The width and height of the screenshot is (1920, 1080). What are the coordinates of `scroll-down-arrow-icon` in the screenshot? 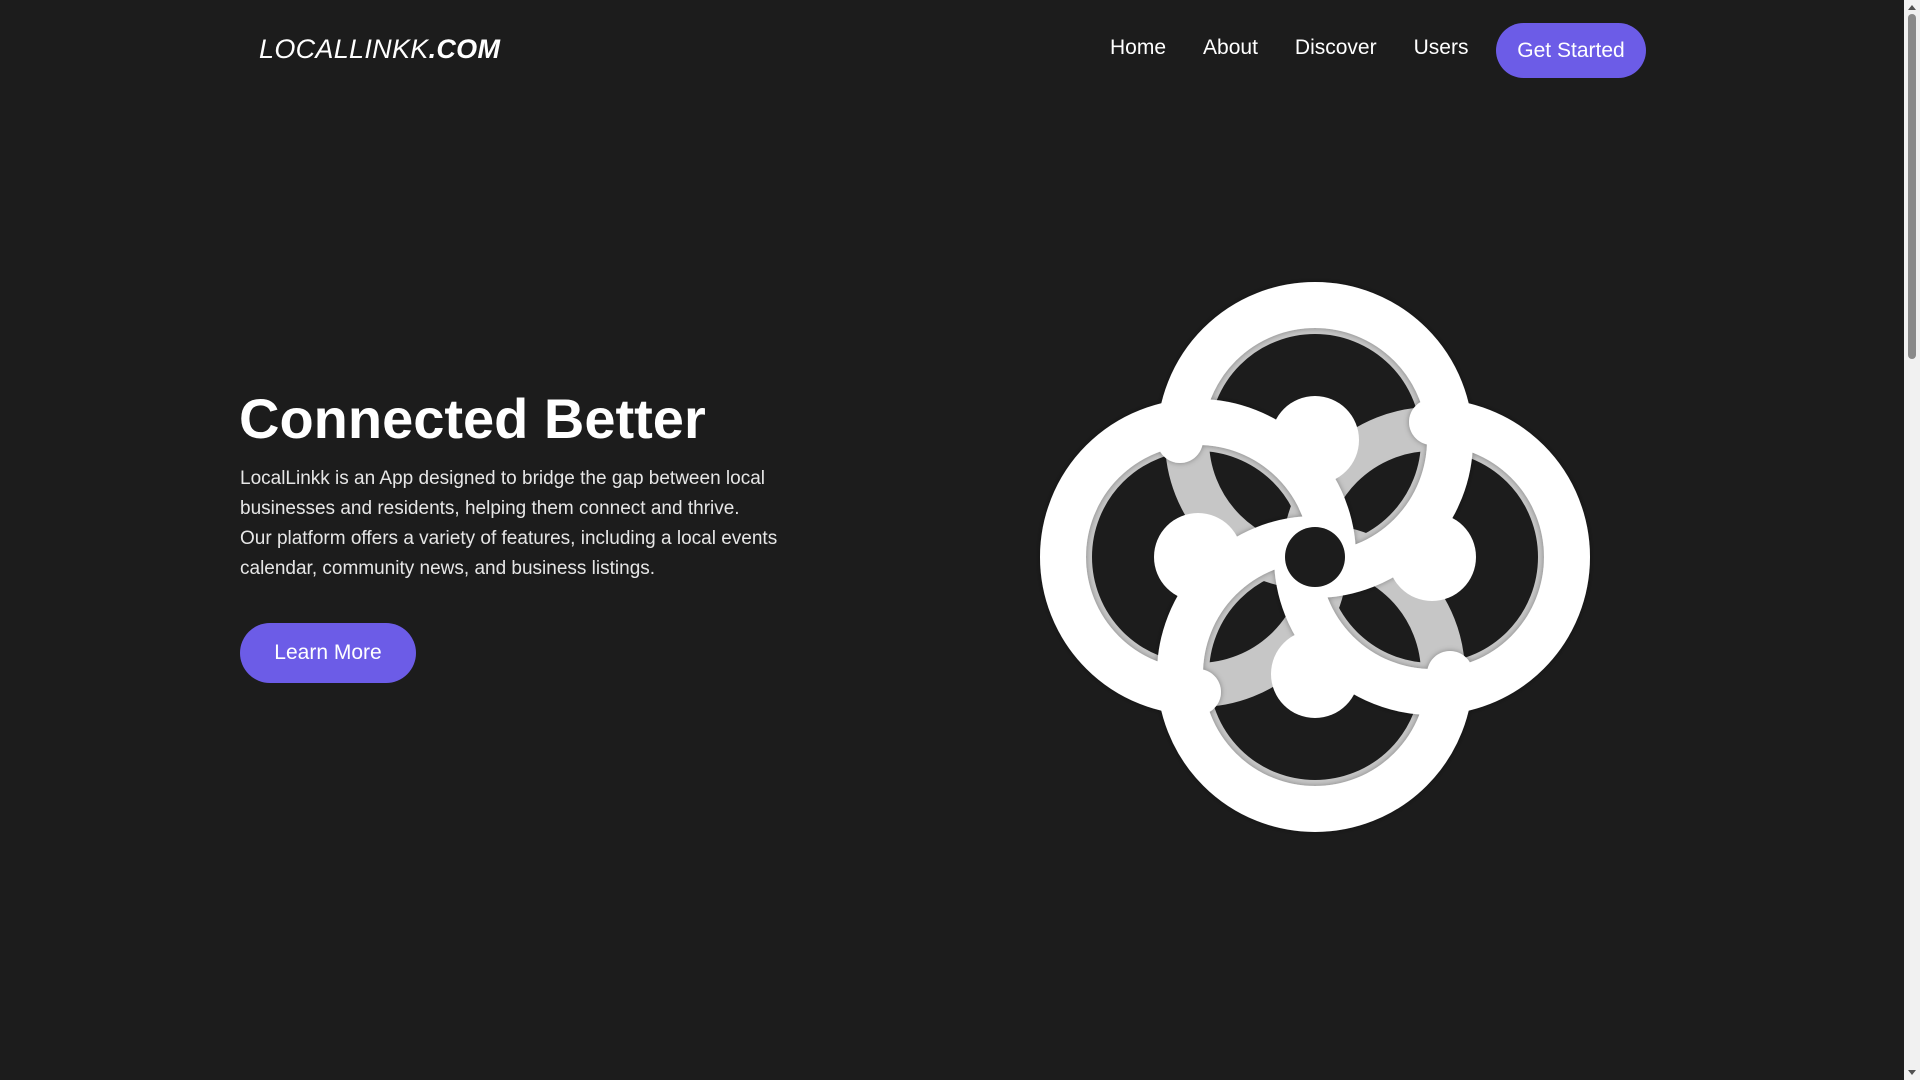 It's located at (1912, 1073).